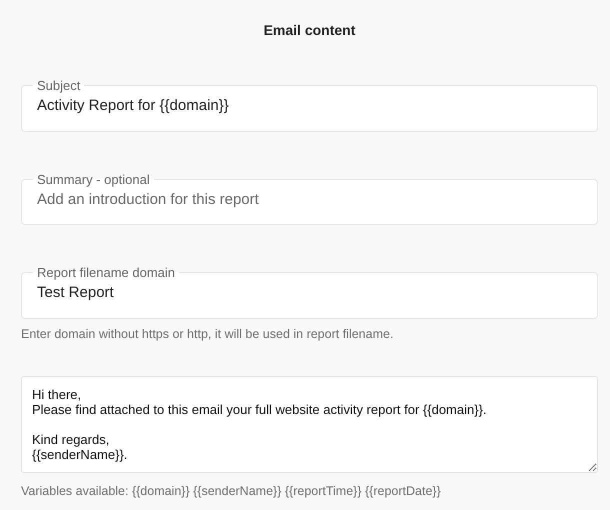 The width and height of the screenshot is (610, 510). What do you see at coordinates (309, 298) in the screenshot?
I see `input-field: Test Report` at bounding box center [309, 298].